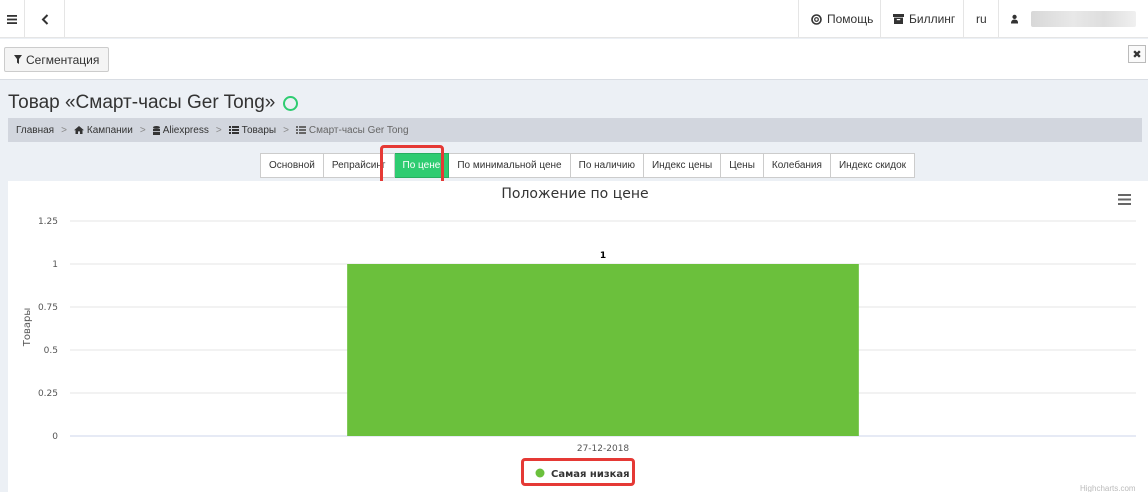  I want to click on segmentation-button: Сегментация, so click(57, 59).